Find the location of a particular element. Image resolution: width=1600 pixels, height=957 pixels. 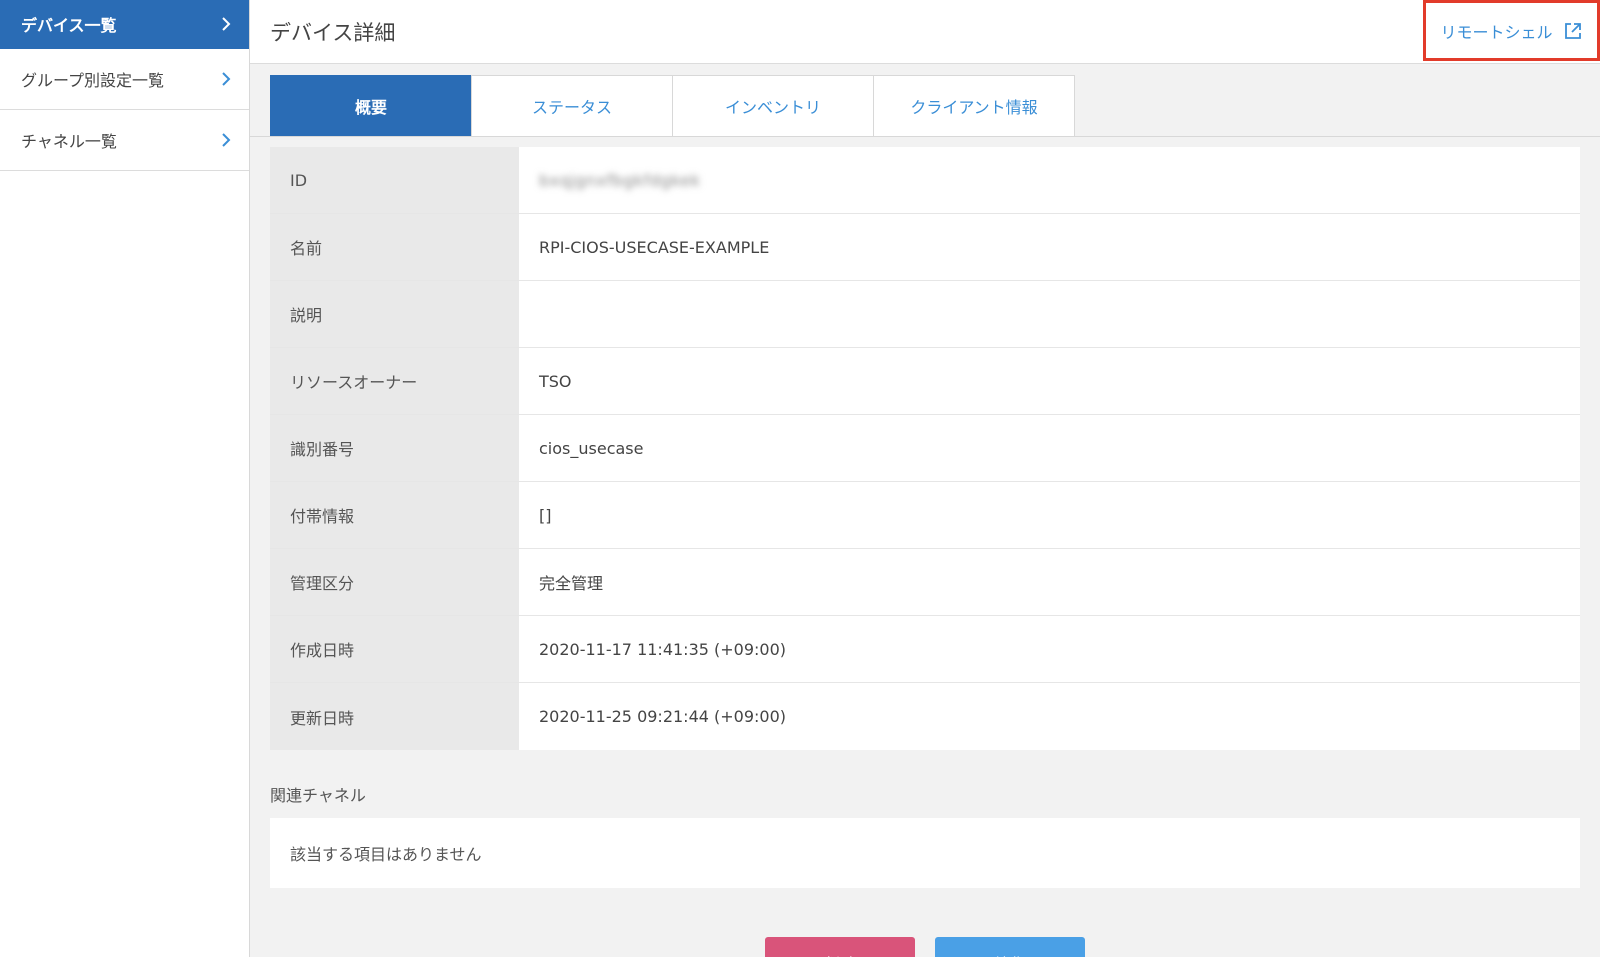

page-header: デバイス詳細 リモートシェル is located at coordinates (925, 32).